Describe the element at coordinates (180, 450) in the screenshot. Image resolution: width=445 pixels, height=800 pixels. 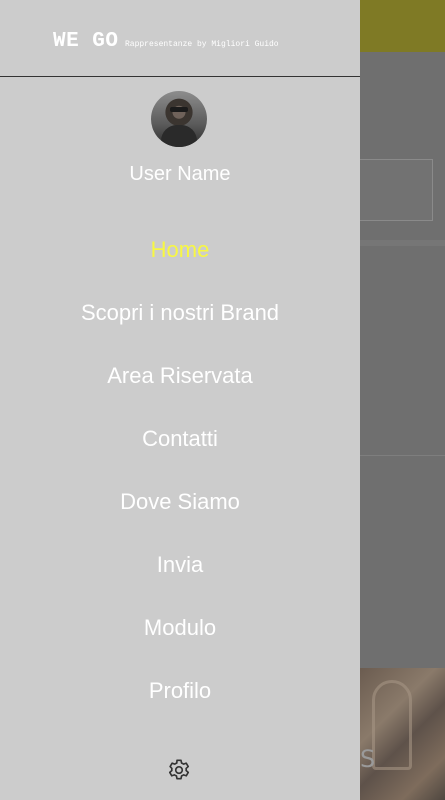
I see `menu-item-contatti: Contatti` at that location.